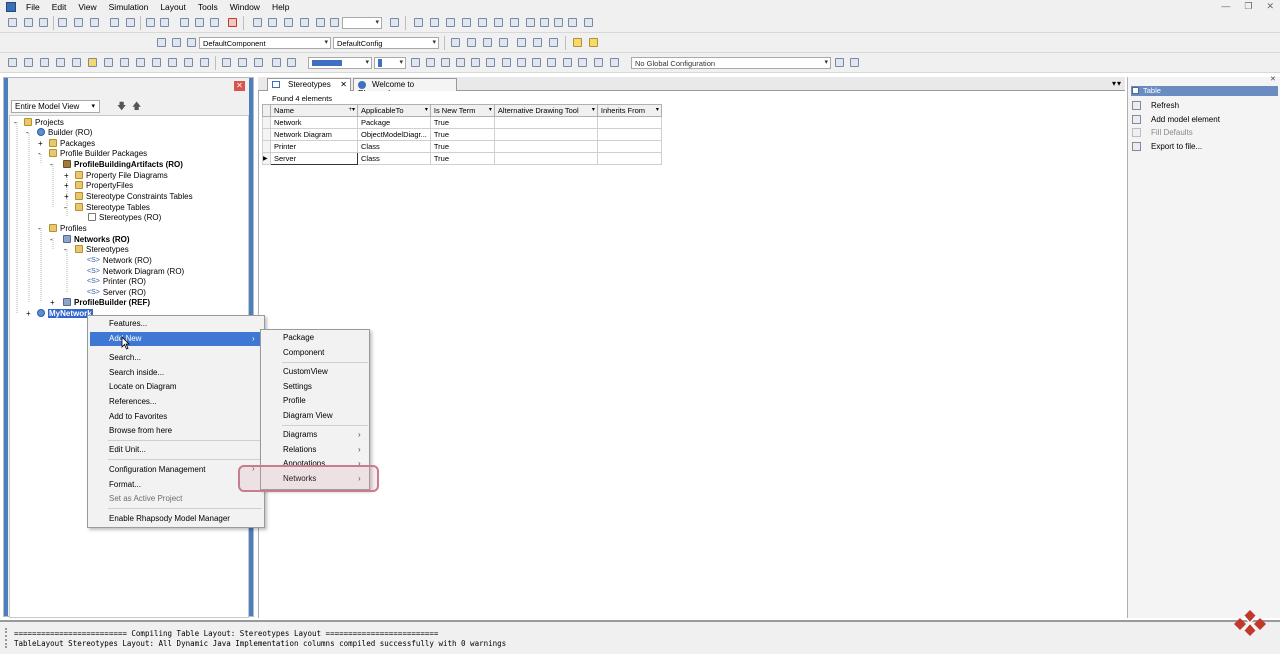 The height and width of the screenshot is (654, 1280). I want to click on table-row: Network Package True, so click(462, 122).